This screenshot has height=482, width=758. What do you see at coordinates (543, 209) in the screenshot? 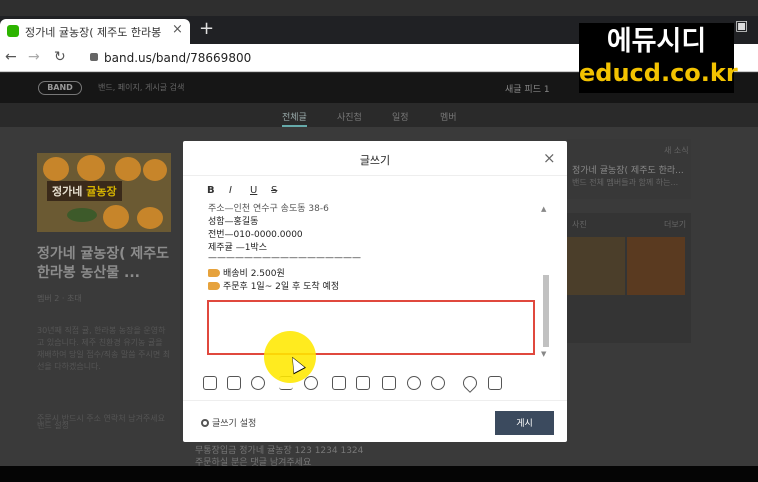
I see `scroll-up-icon: ▲` at bounding box center [543, 209].